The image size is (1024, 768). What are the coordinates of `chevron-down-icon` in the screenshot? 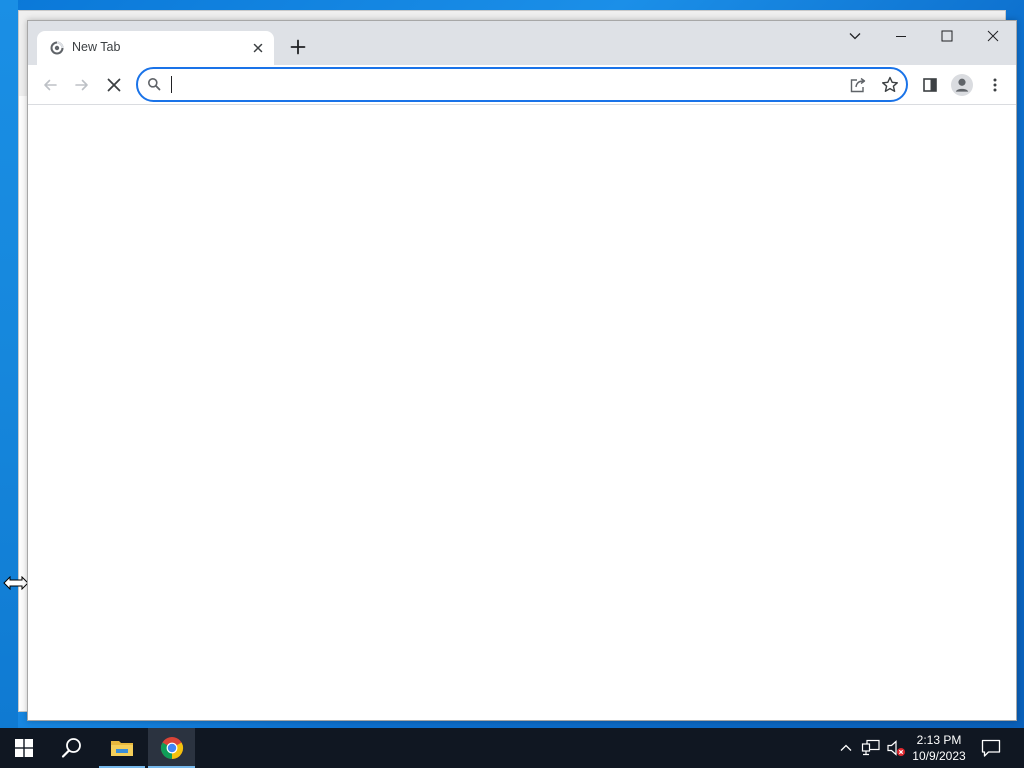 It's located at (855, 36).